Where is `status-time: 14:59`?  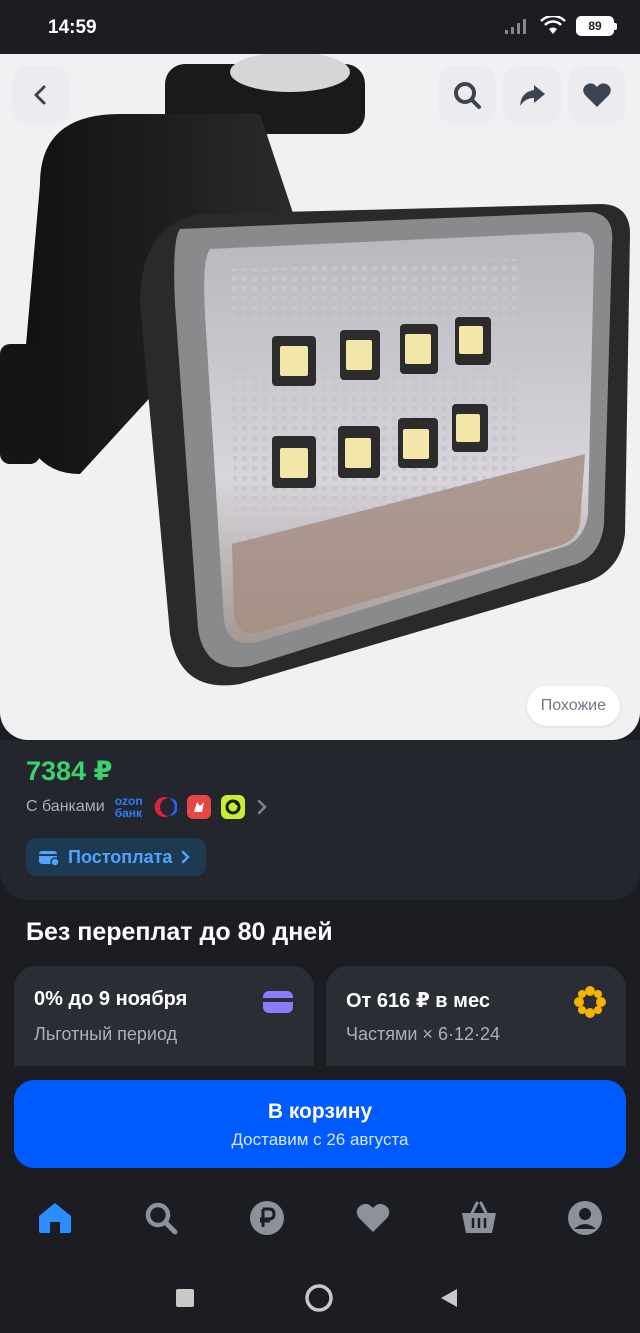 status-time: 14:59 is located at coordinates (72, 27).